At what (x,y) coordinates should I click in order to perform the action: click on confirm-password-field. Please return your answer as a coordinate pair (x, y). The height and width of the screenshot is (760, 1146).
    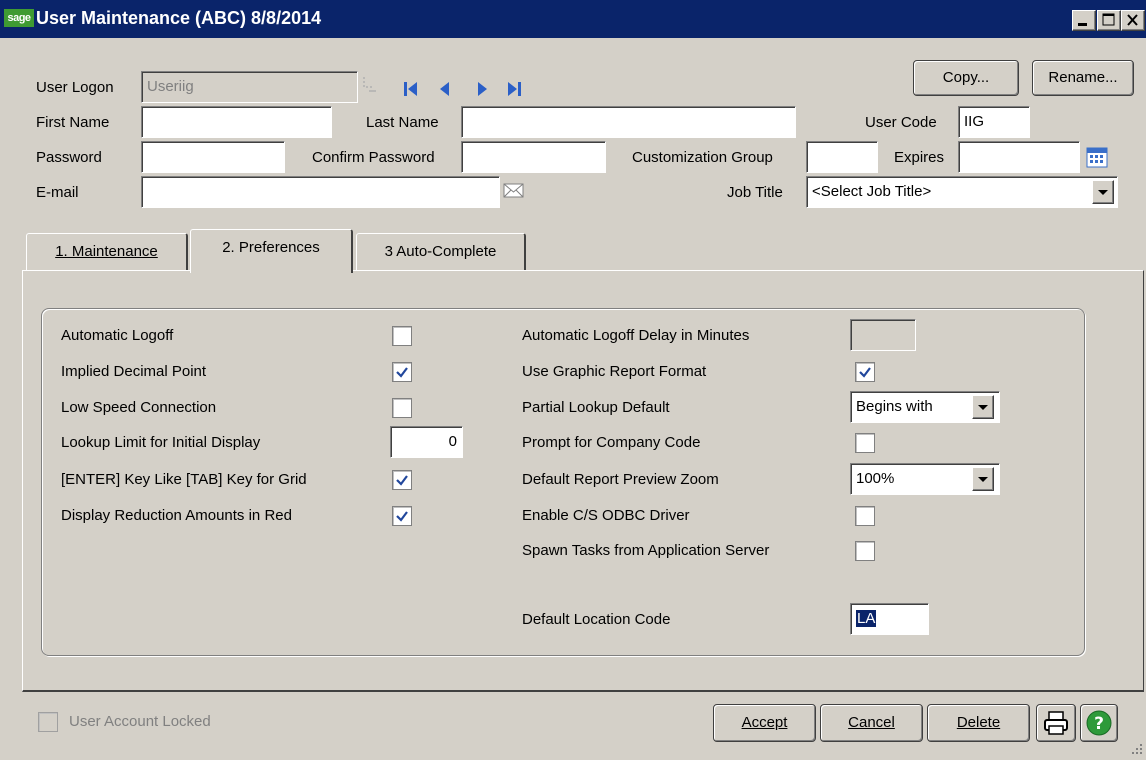
    Looking at the image, I should click on (533, 157).